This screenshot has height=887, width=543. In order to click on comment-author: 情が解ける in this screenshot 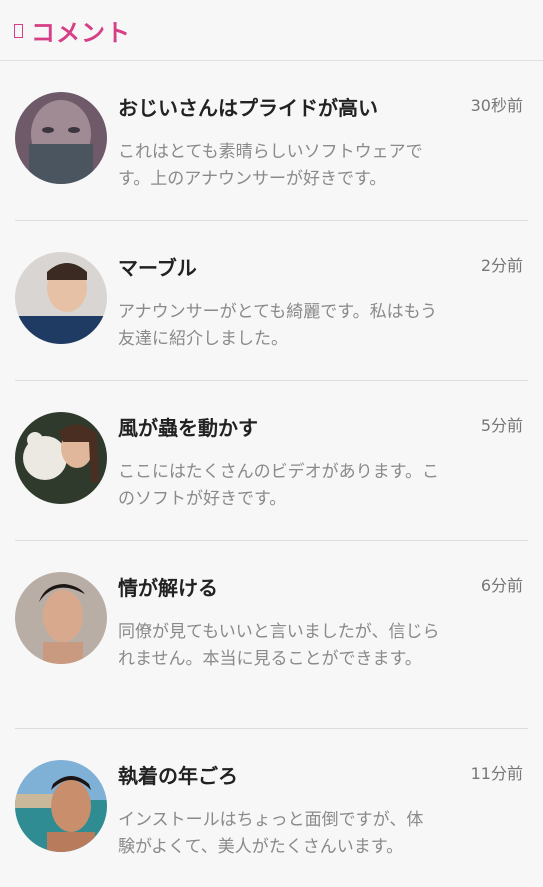, I will do `click(168, 588)`.